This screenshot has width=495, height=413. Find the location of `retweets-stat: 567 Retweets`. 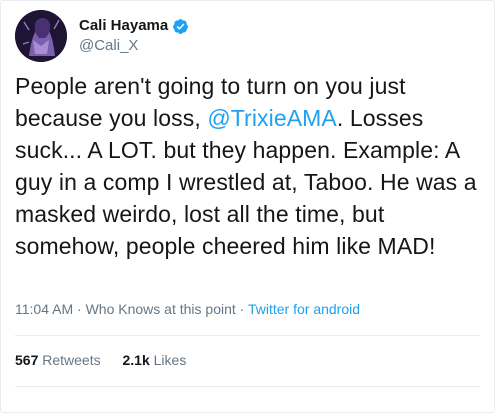

retweets-stat: 567 Retweets is located at coordinates (58, 360).